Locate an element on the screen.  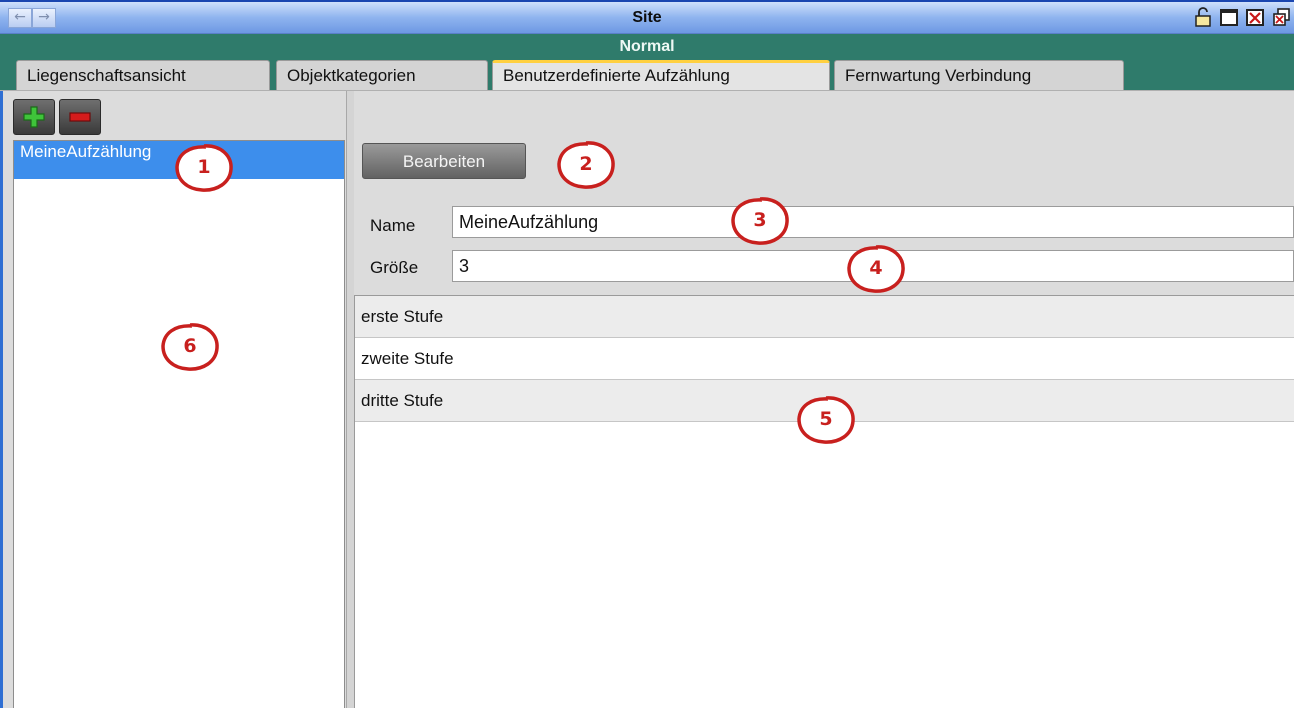
annotation-marker-1: 1 is located at coordinates (204, 168).